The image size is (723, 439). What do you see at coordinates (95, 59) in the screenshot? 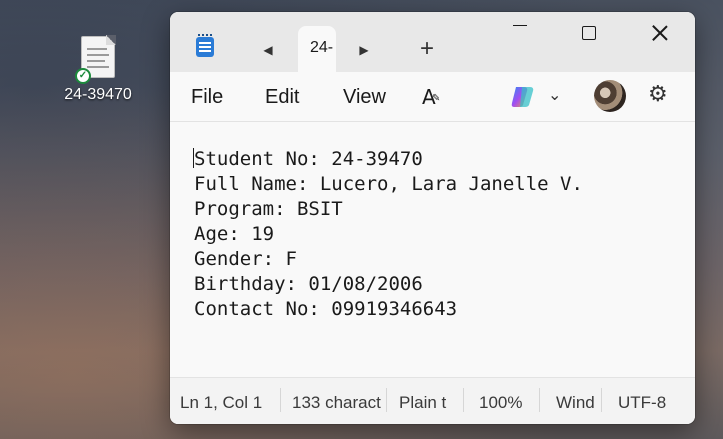
I see `text-file-icon: ✓` at bounding box center [95, 59].